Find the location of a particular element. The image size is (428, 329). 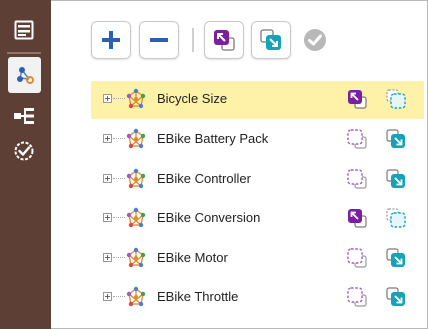

move-down-right-button is located at coordinates (271, 40).